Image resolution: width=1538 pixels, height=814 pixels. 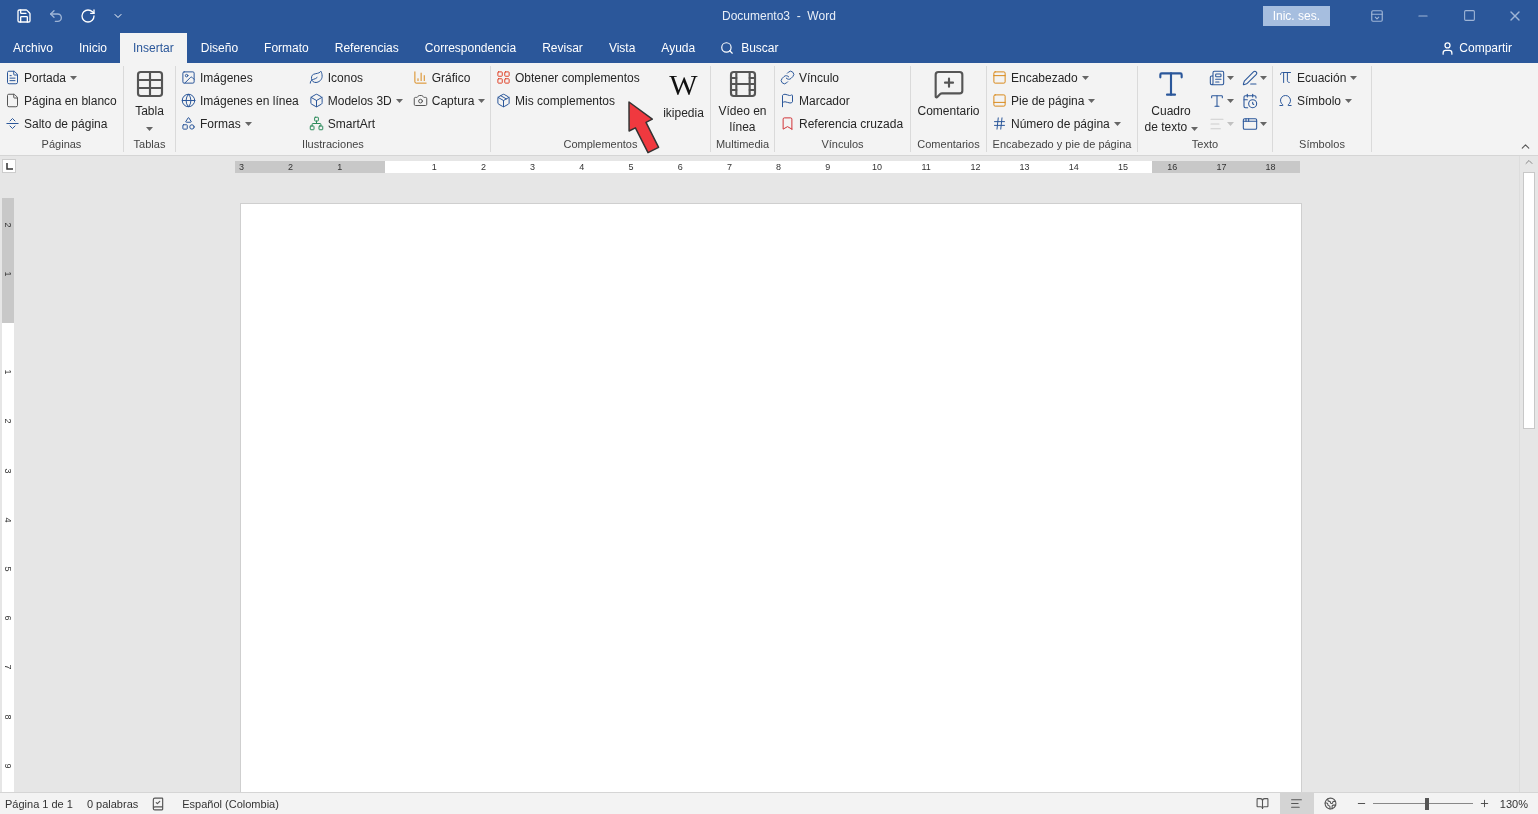 What do you see at coordinates (1476, 48) in the screenshot?
I see `share-button: Compartir` at bounding box center [1476, 48].